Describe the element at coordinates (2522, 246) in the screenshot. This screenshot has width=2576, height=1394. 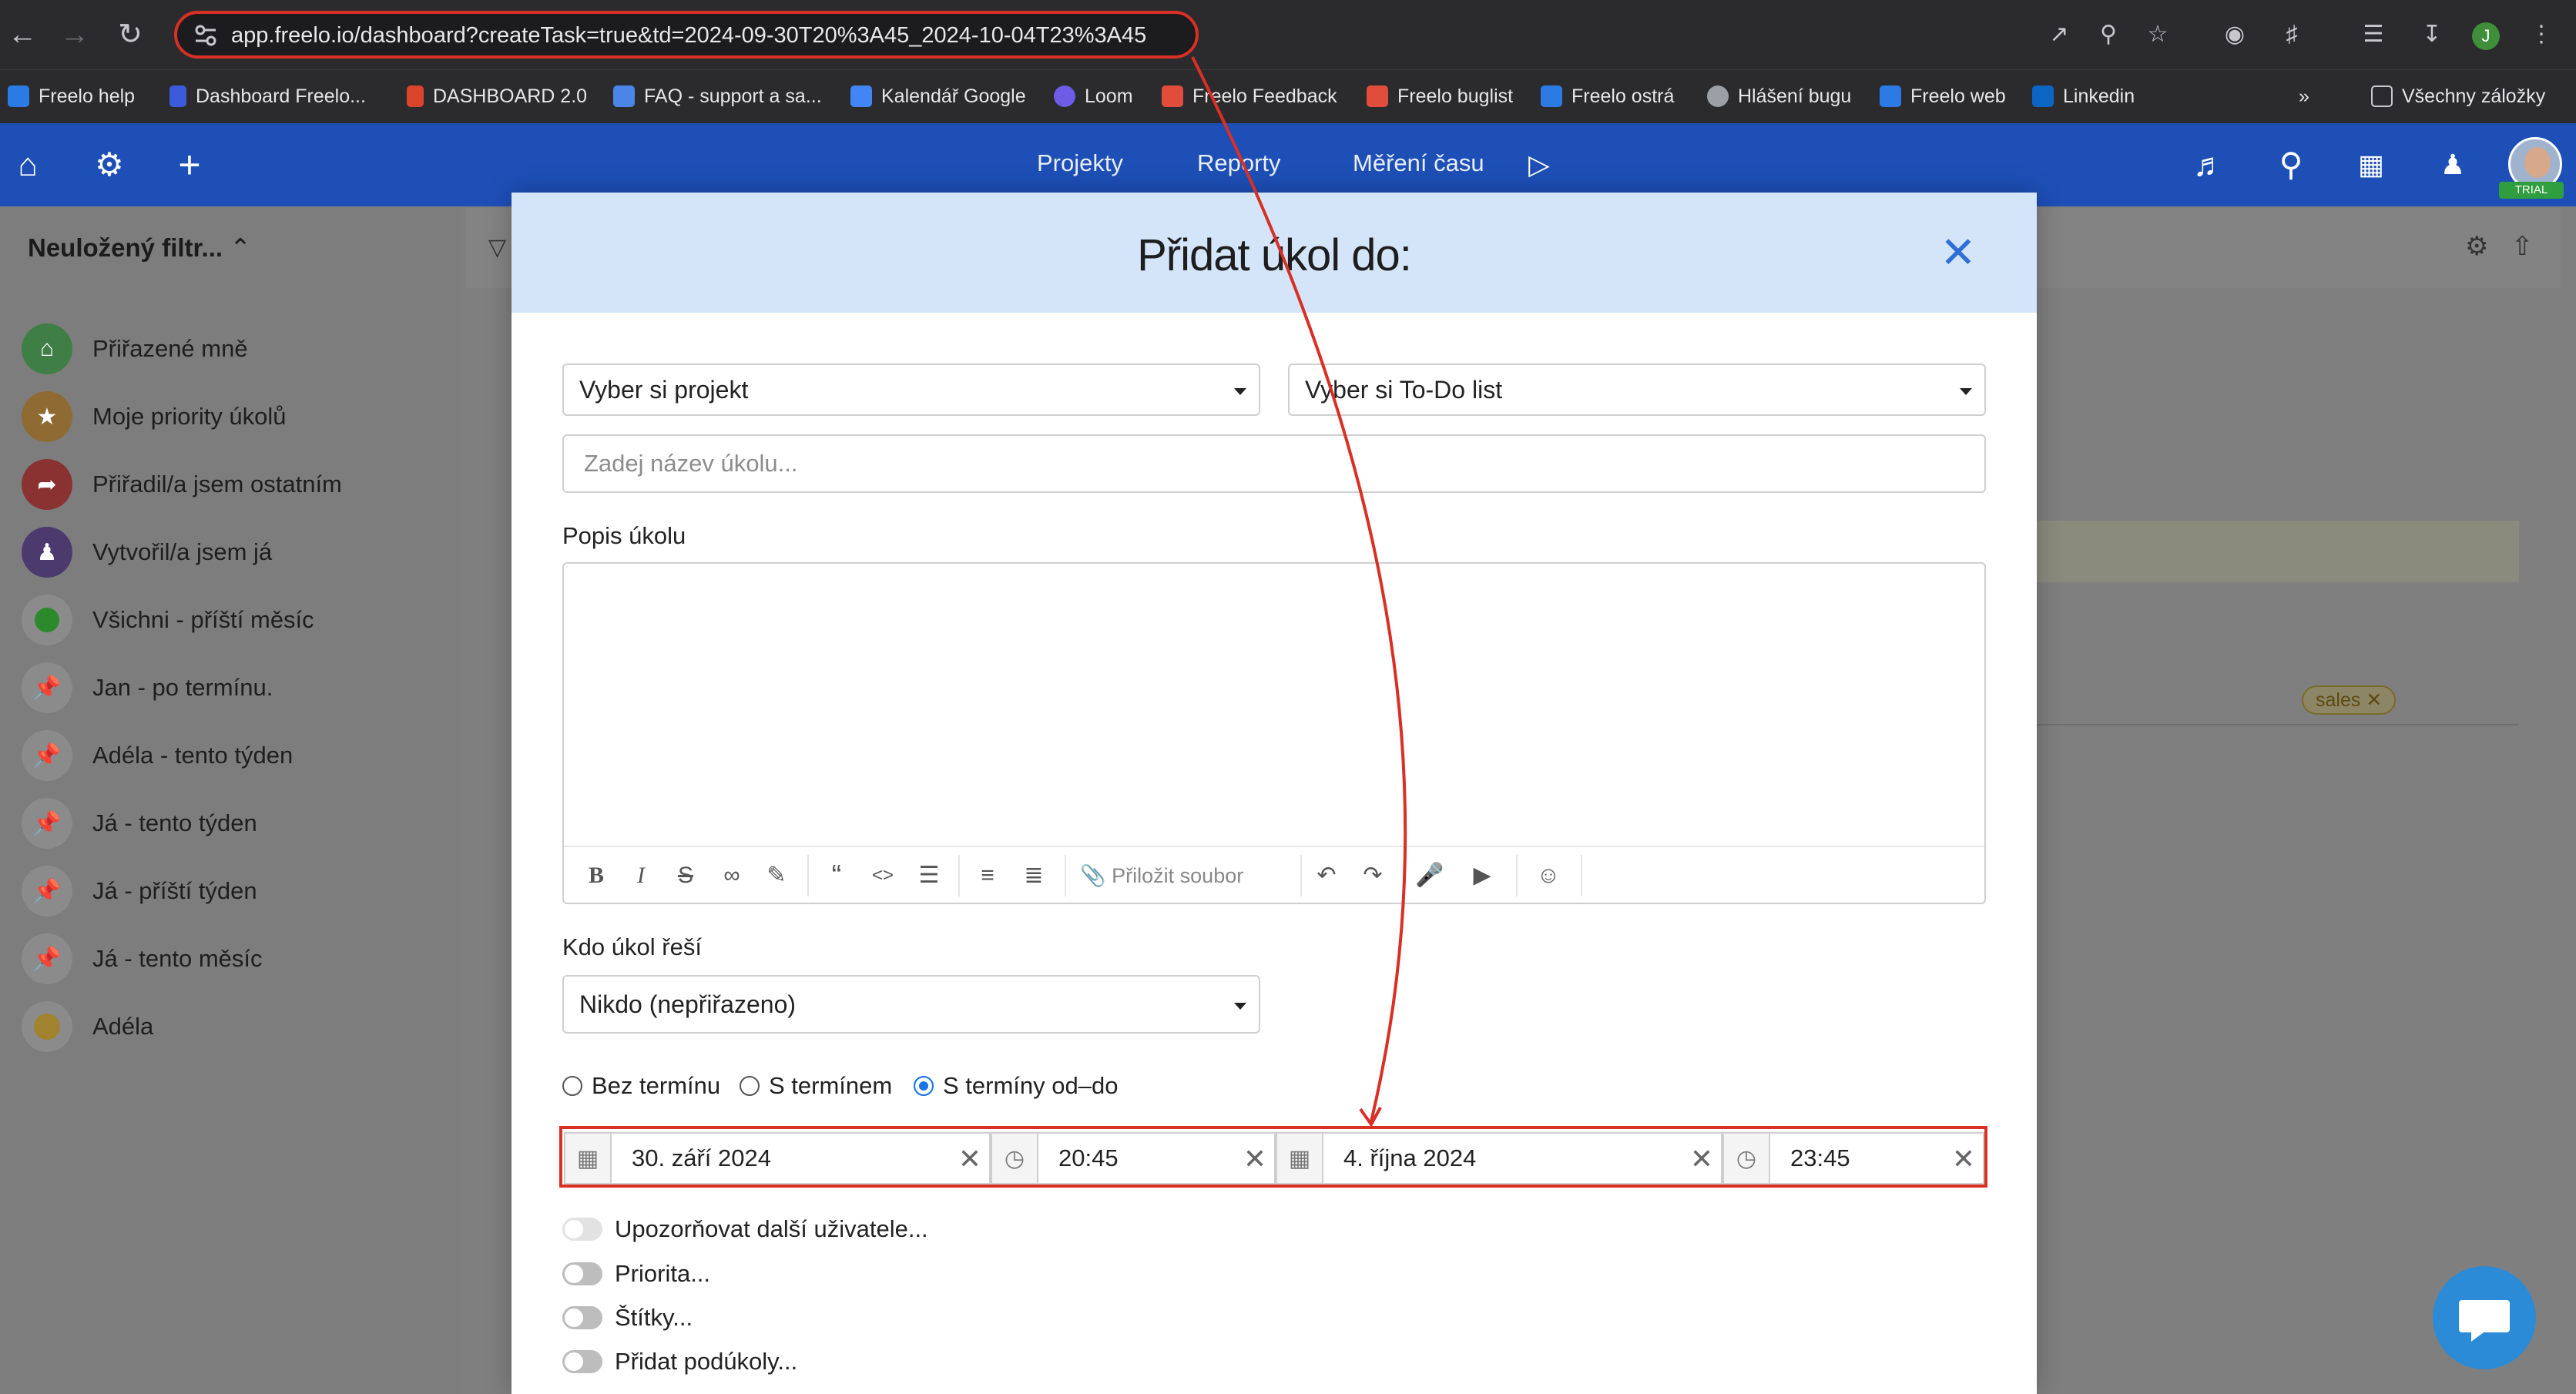
I see `export-icon: ⇧` at that location.